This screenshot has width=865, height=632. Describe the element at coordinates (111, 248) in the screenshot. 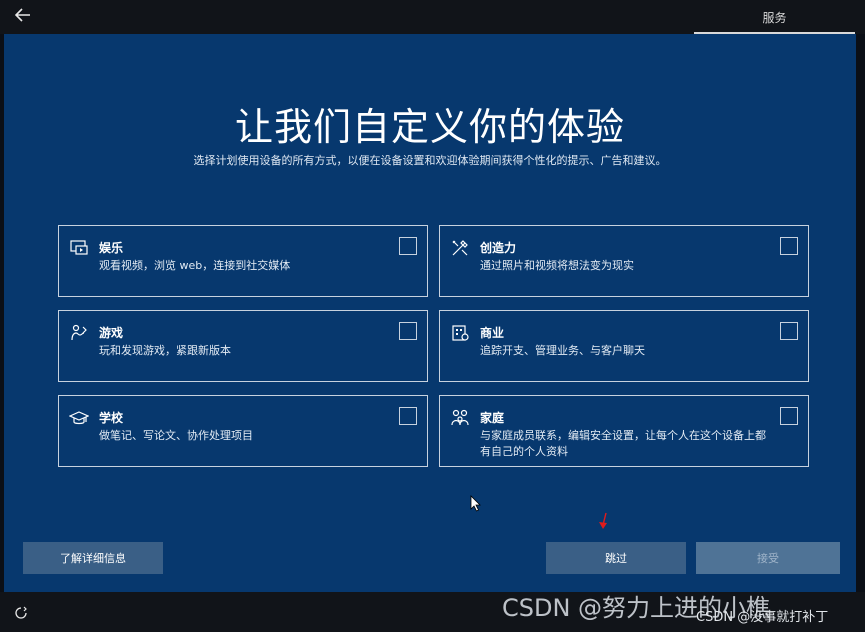

I see `option-label: 娱乐` at that location.